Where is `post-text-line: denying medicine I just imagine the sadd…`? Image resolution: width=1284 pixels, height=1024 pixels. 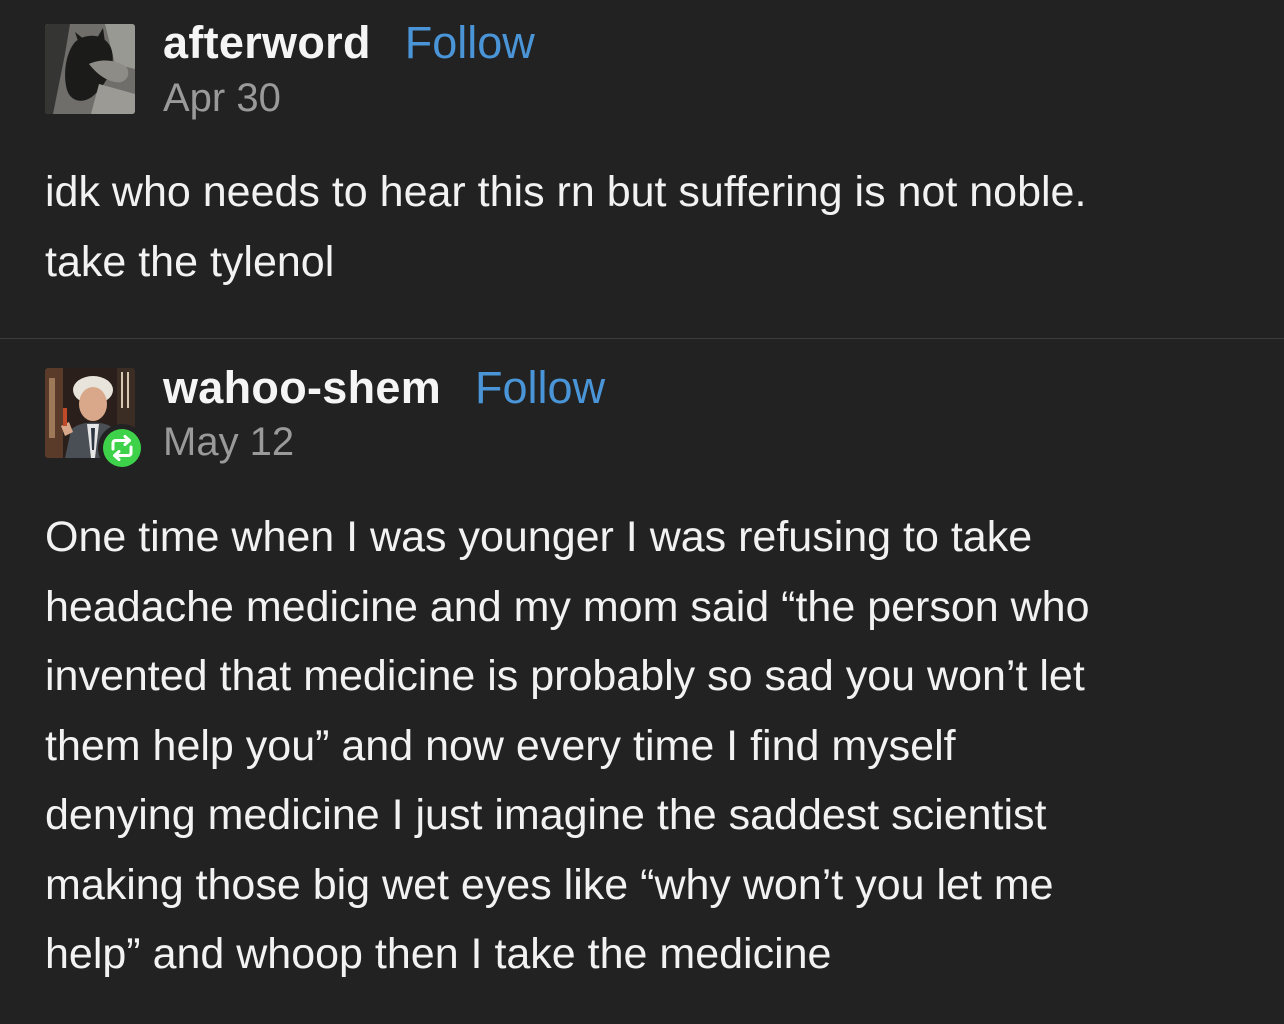 post-text-line: denying medicine I just imagine the sadd… is located at coordinates (546, 815).